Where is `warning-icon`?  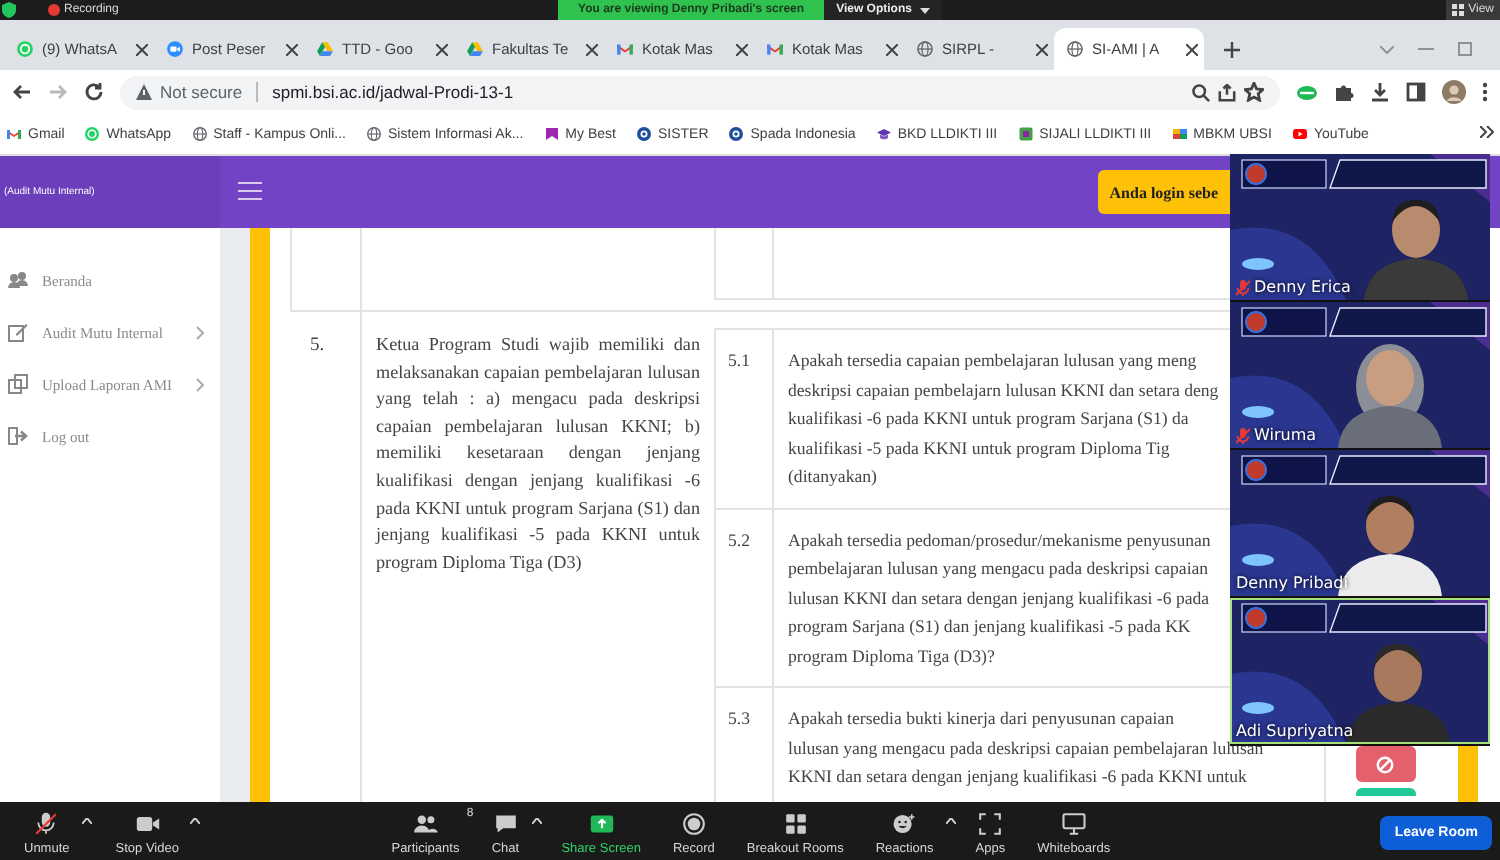 warning-icon is located at coordinates (144, 92).